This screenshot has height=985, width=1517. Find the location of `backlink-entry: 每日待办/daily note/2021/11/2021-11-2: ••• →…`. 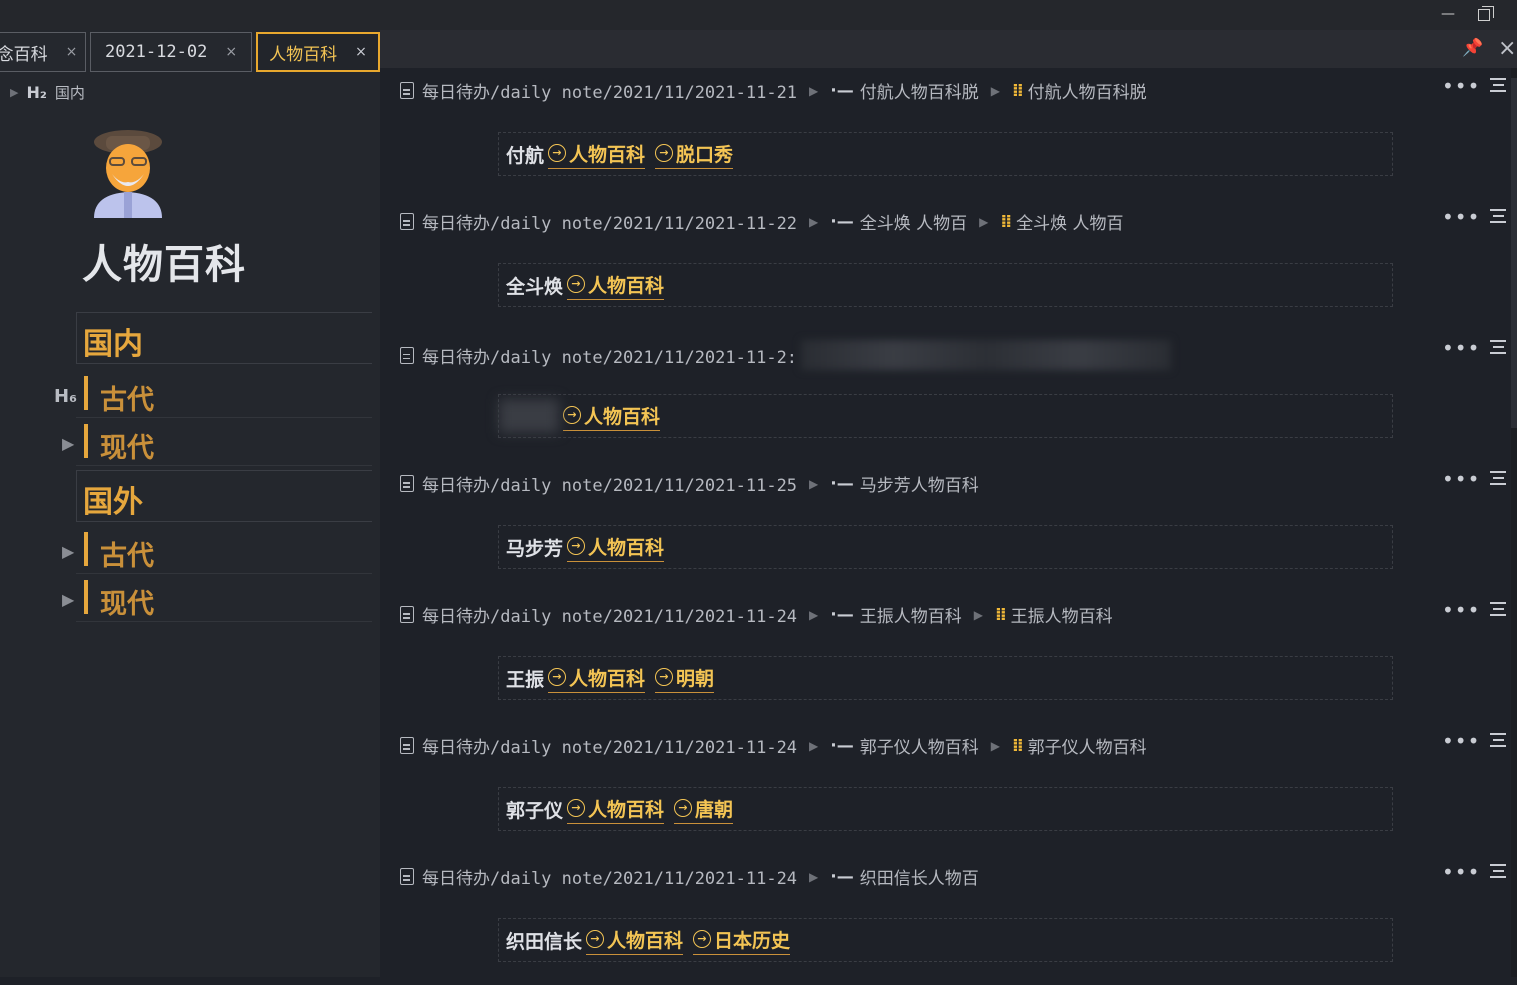

backlink-entry: 每日待办/daily note/2021/11/2021-11-2: ••• →… is located at coordinates (955, 395).